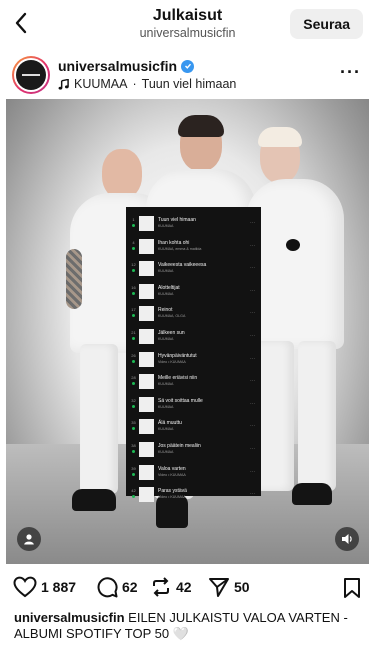  I want to click on track-title: Valoa varten, so click(172, 468).